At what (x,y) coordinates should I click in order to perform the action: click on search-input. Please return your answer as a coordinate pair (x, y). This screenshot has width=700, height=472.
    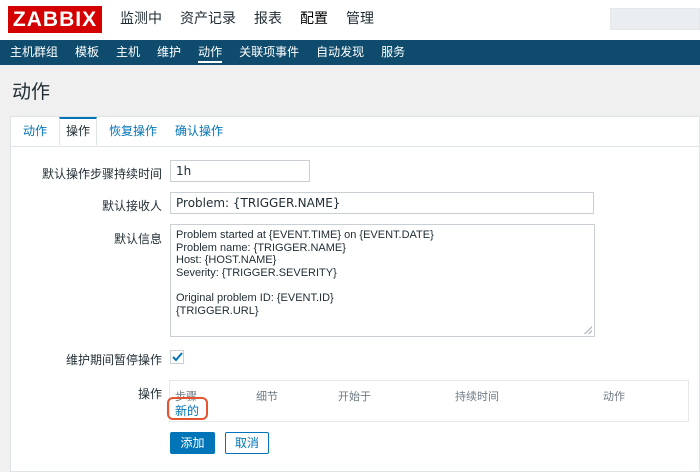
    Looking at the image, I should click on (655, 19).